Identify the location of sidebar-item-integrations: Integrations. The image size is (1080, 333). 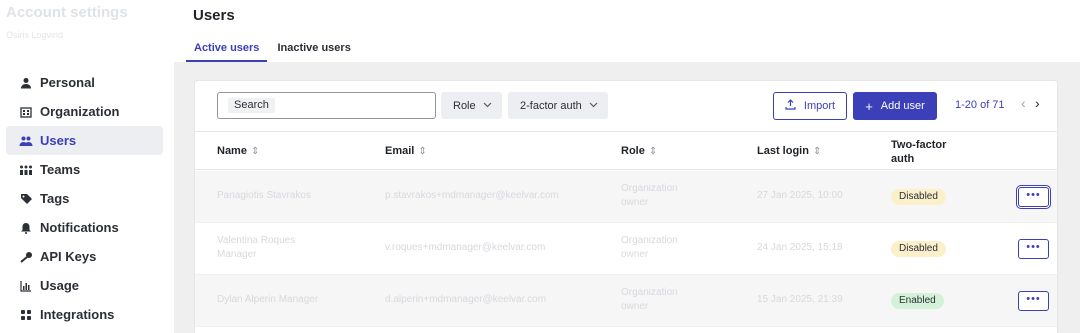
(84, 314).